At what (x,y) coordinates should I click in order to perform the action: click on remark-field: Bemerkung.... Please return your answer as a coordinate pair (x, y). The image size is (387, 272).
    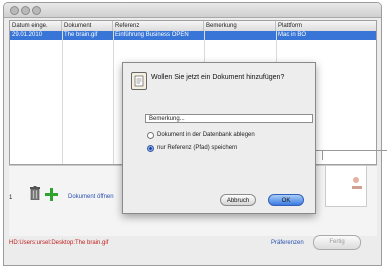
    Looking at the image, I should click on (229, 118).